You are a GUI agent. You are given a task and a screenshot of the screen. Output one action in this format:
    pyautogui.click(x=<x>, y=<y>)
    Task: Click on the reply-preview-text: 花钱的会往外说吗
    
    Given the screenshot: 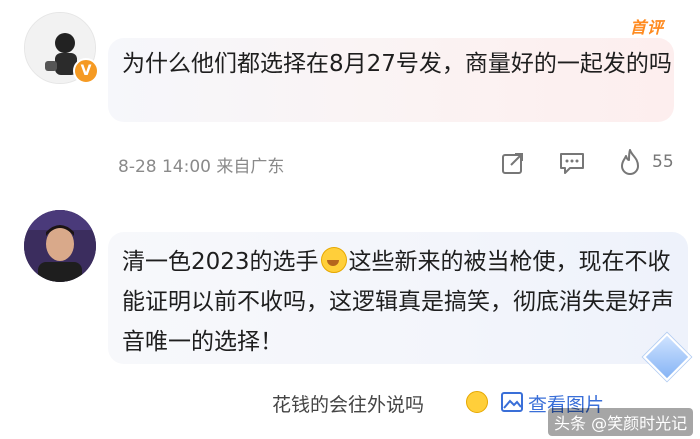 What is the action you would take?
    pyautogui.click(x=348, y=403)
    